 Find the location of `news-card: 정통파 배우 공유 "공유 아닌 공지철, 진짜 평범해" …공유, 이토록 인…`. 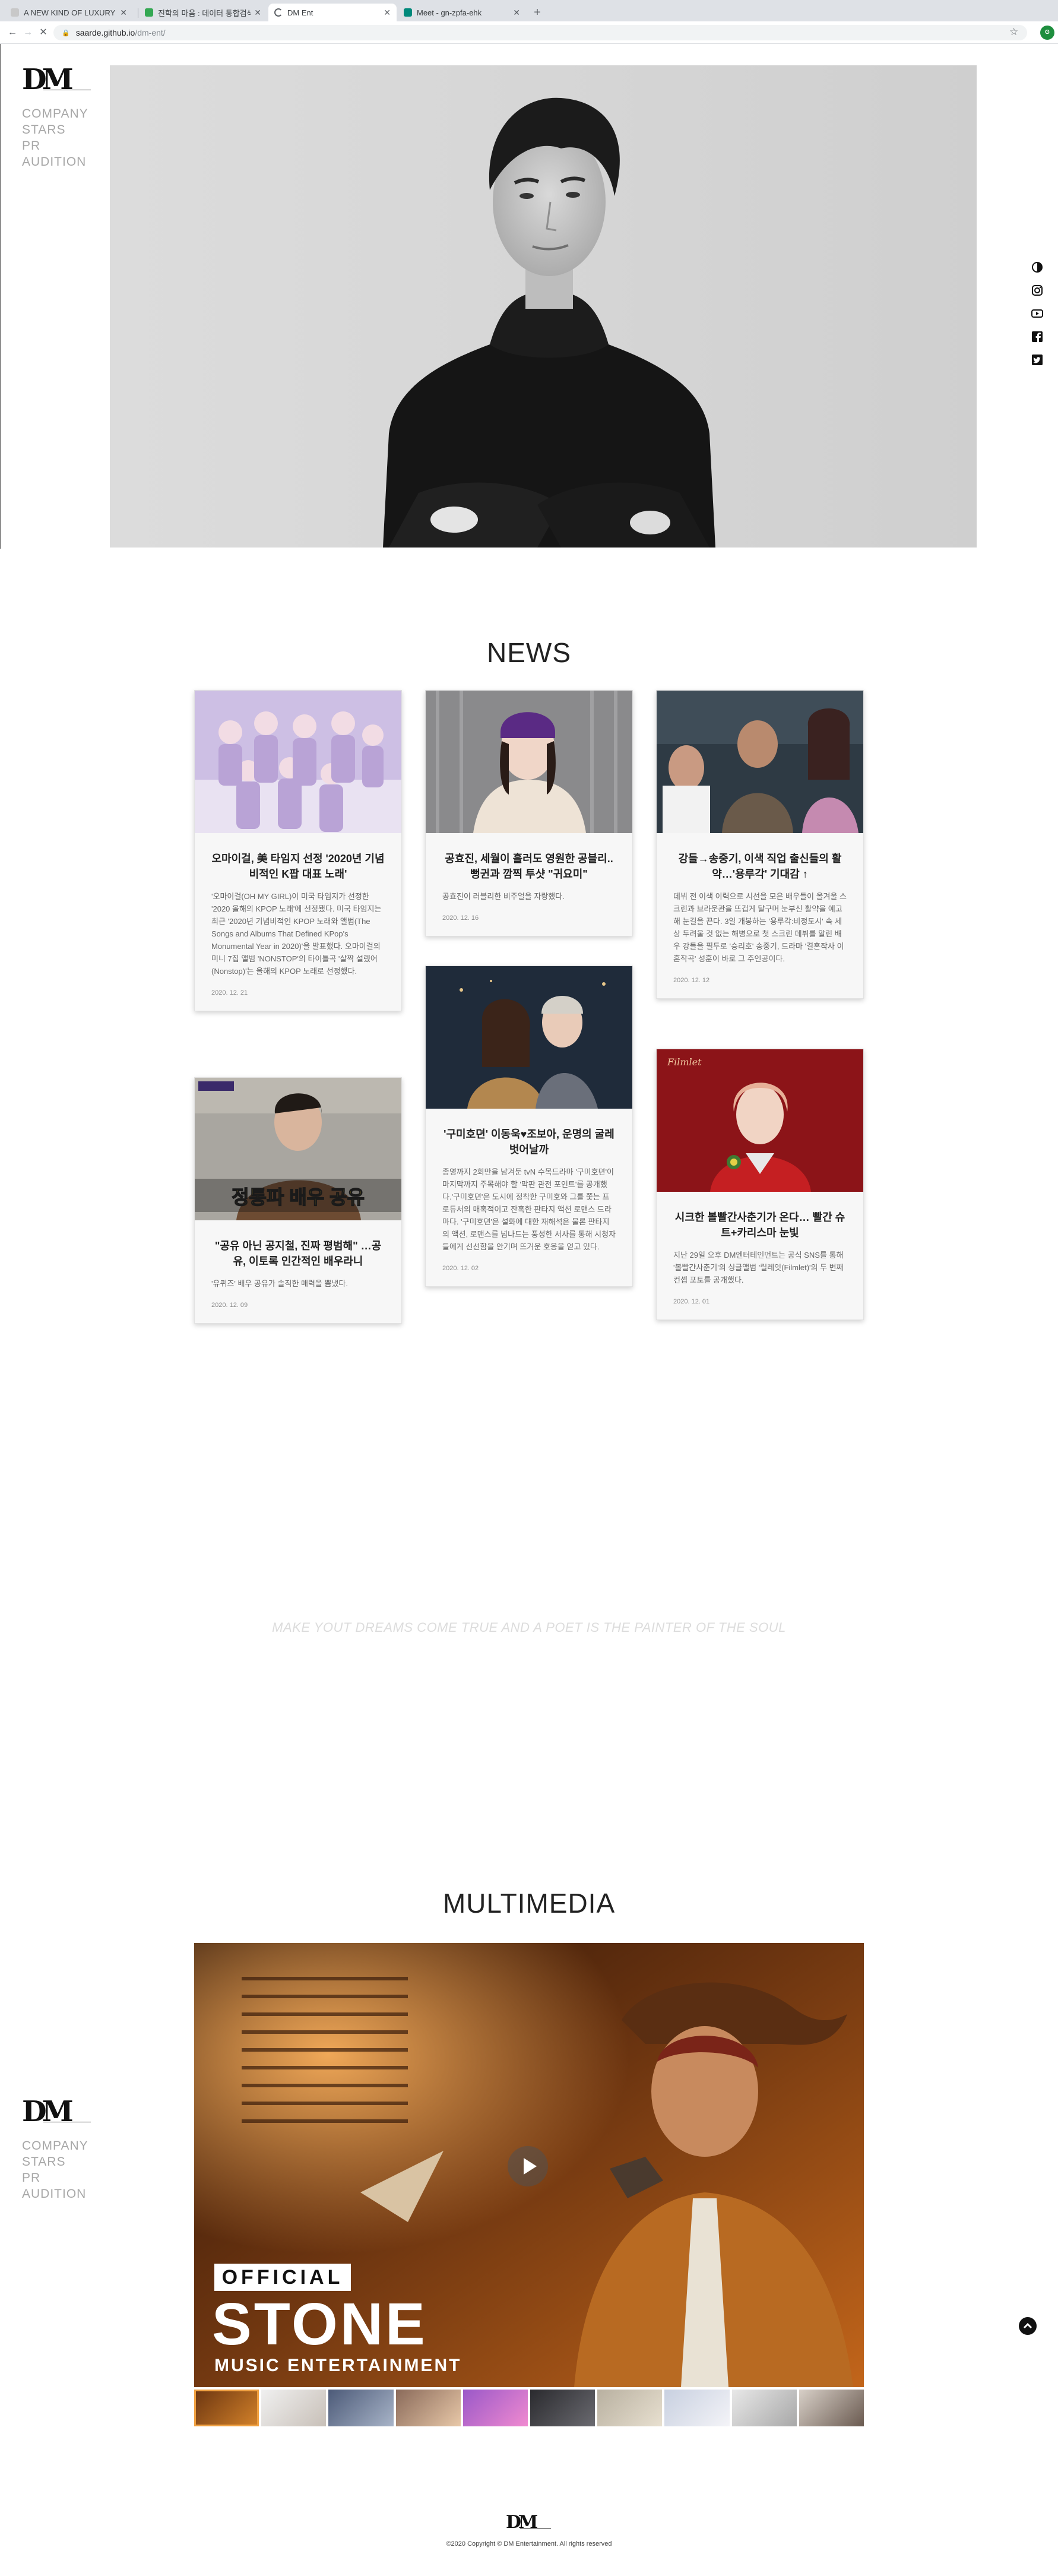

news-card: 정통파 배우 공유 "공유 아닌 공지철, 진짜 평범해" …공유, 이토록 인… is located at coordinates (298, 1200).